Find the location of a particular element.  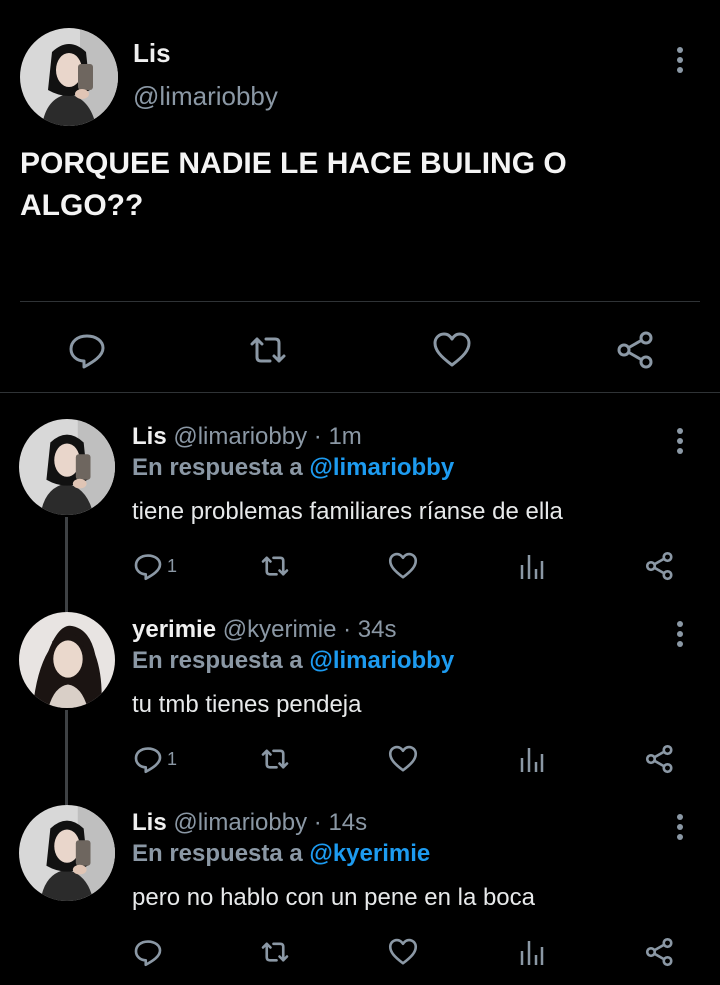

author-handle: @kyerimie is located at coordinates (280, 629).